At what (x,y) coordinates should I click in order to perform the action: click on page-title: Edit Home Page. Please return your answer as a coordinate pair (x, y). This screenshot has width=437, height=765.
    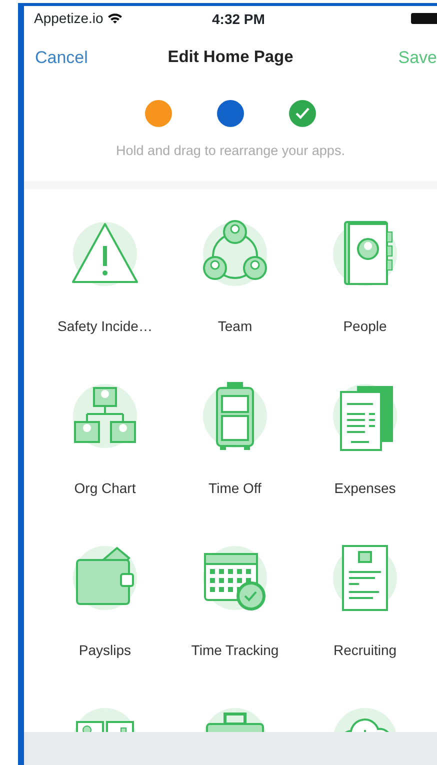
    Looking at the image, I should click on (231, 57).